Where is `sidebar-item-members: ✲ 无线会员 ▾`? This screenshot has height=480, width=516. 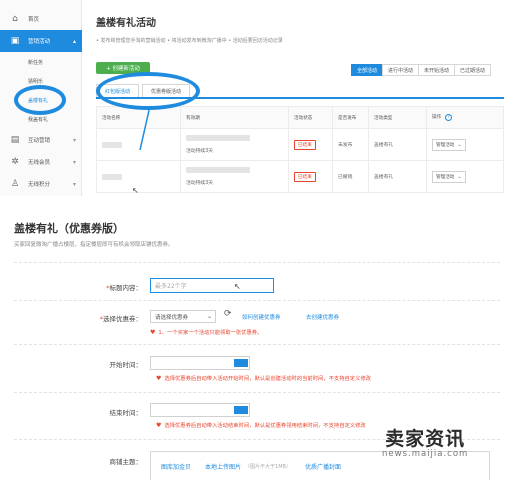 sidebar-item-members: ✲ 无线会员 ▾ is located at coordinates (41, 162).